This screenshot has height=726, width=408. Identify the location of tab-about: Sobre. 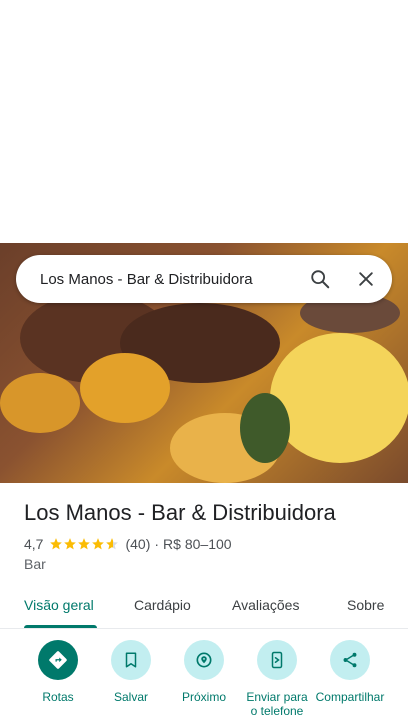
(365, 605).